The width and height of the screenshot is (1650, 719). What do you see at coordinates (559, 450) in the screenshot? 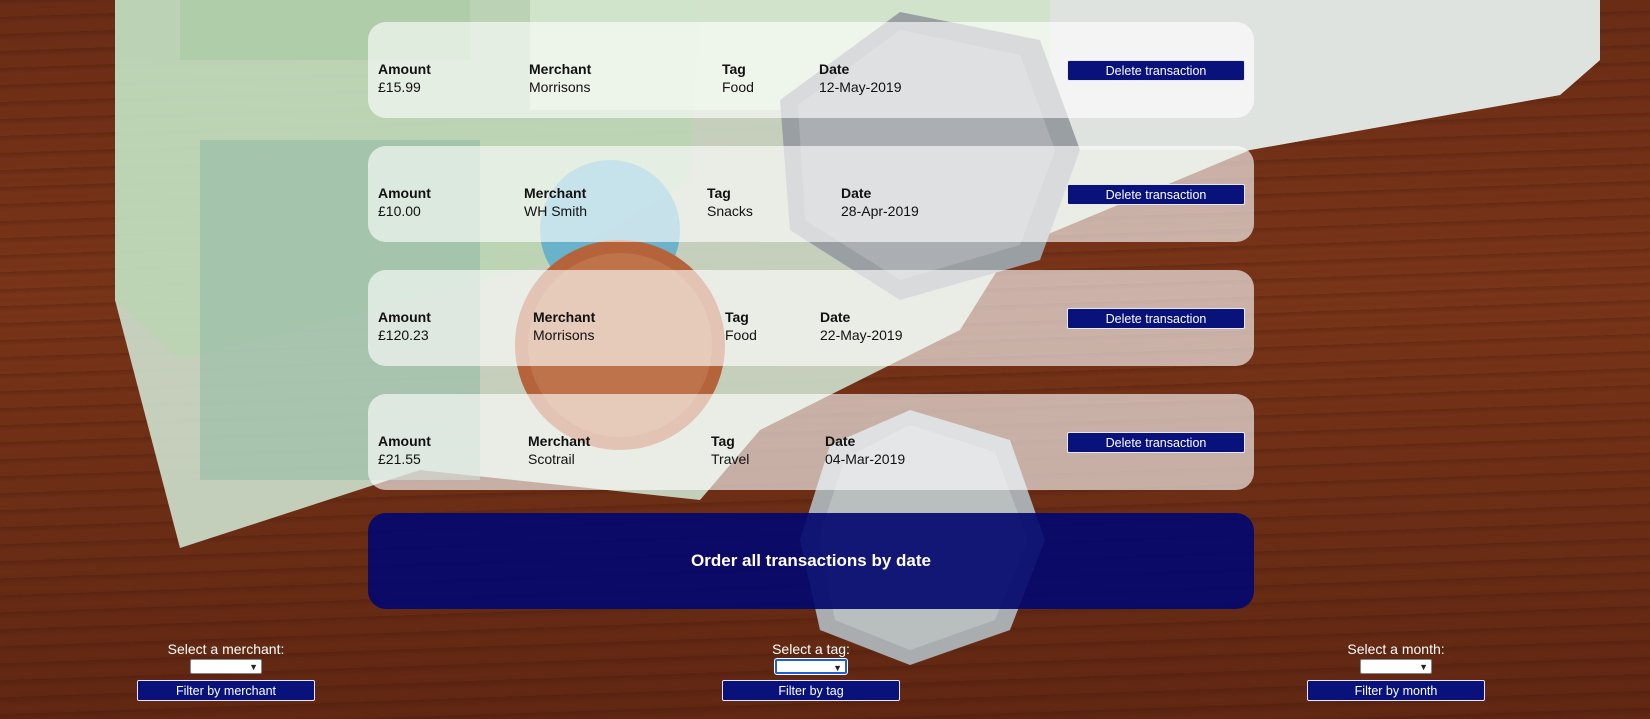
I see `merchant-field: Merchant Scotrail` at bounding box center [559, 450].